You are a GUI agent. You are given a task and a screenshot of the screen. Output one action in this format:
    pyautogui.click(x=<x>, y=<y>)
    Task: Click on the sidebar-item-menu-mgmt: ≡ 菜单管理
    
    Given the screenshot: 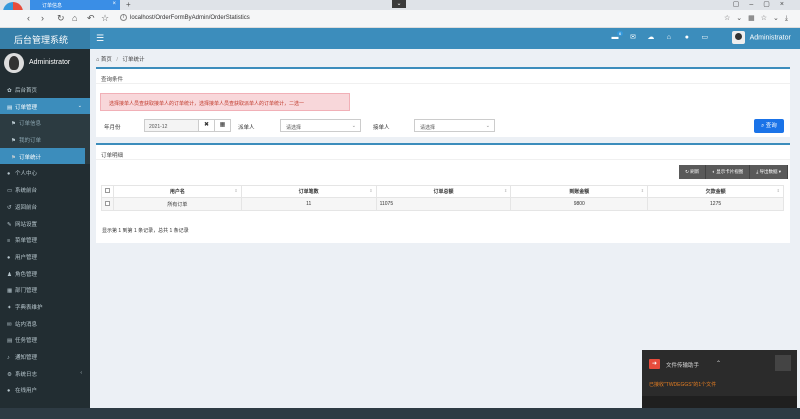 What is the action you would take?
    pyautogui.click(x=45, y=239)
    